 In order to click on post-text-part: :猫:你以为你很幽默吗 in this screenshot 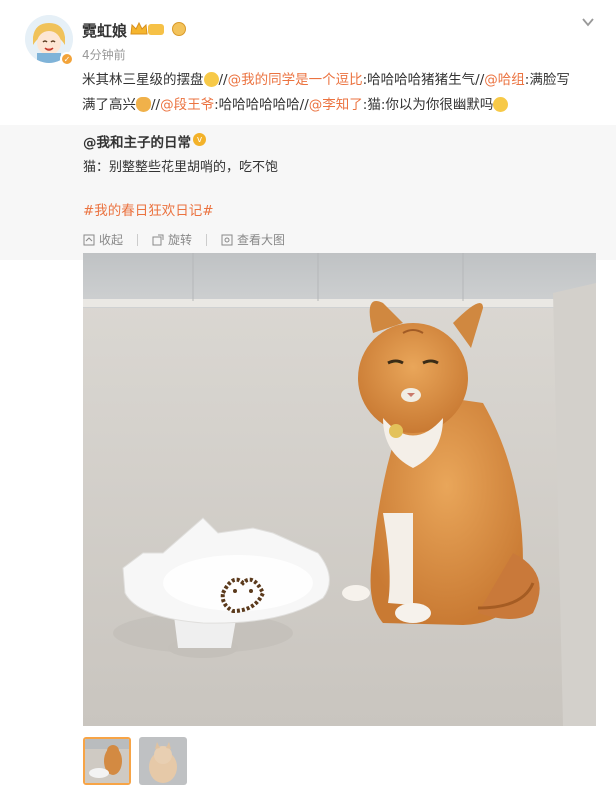, I will do `click(428, 105)`.